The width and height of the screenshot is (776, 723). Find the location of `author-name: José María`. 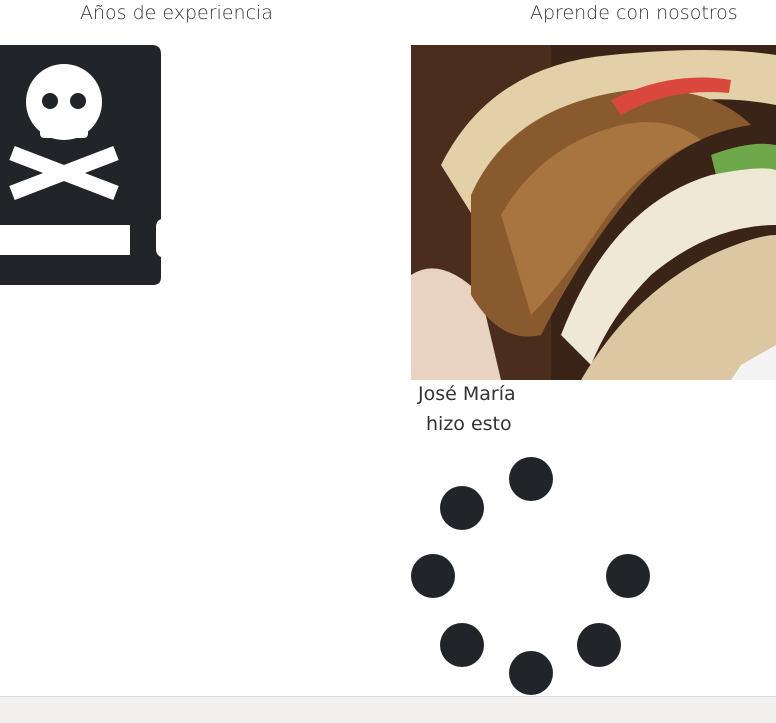

author-name: José María is located at coordinates (467, 394).